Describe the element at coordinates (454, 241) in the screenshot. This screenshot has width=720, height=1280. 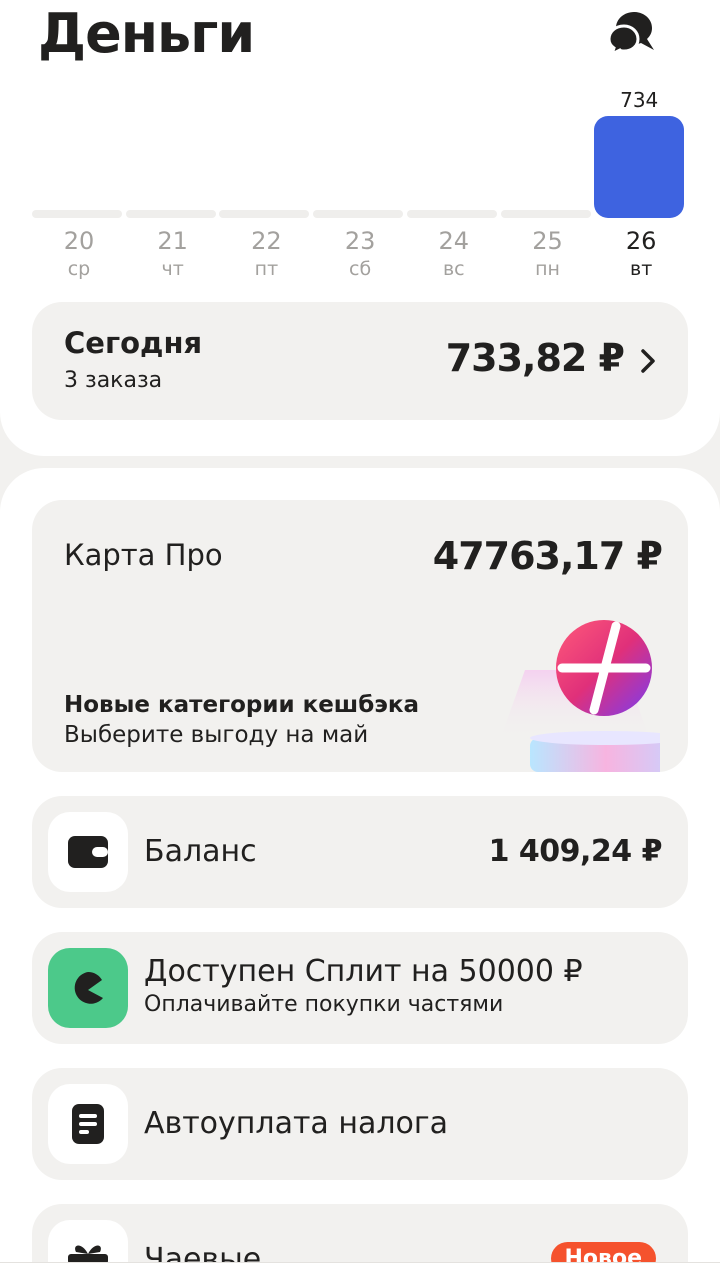
I see `chart-day-number: 24` at that location.